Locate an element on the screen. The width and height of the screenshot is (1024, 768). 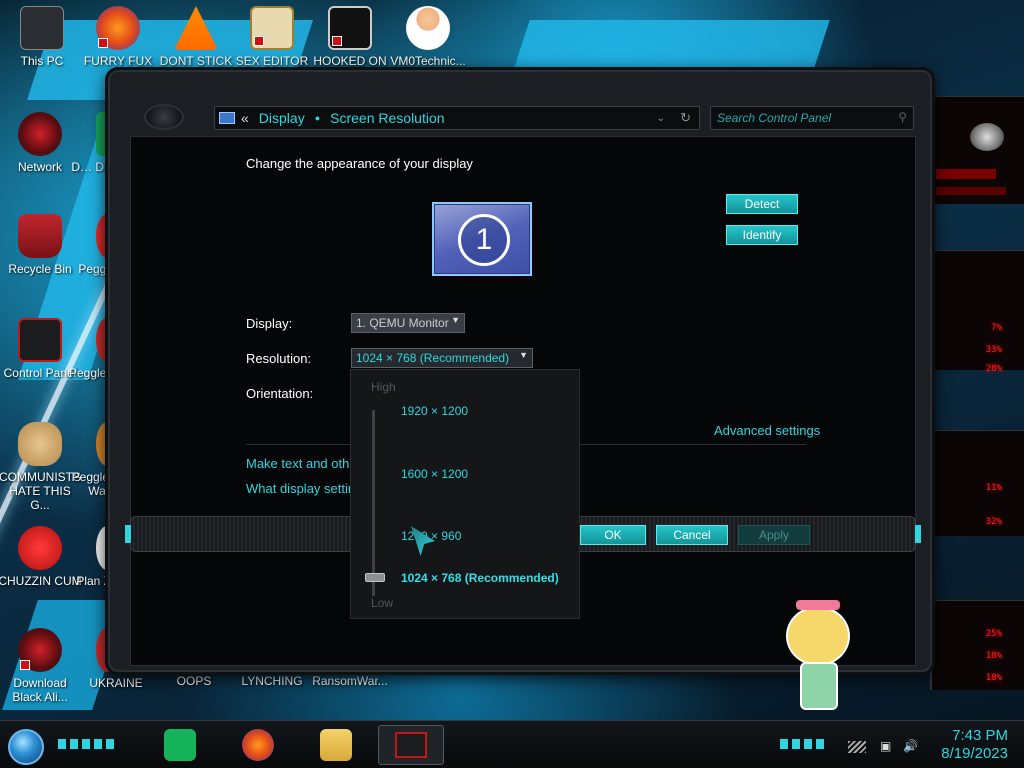
desktop-icon-label: OOPS is located at coordinates (194, 681).